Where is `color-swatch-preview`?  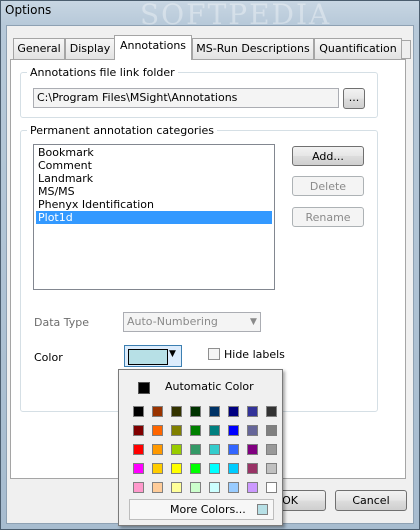 color-swatch-preview is located at coordinates (148, 357).